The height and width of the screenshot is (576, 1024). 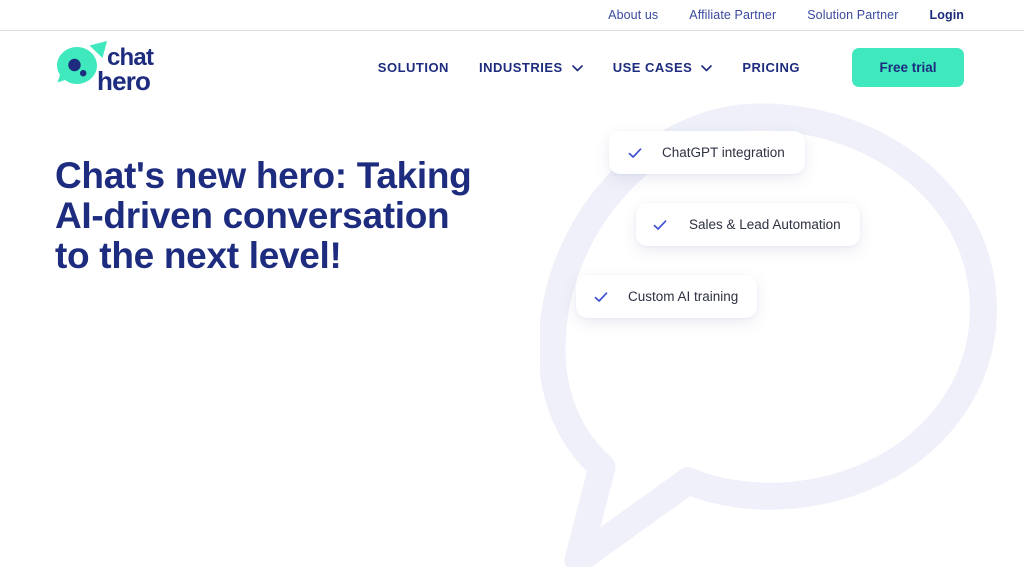 I want to click on hero-title-line-2: AI-driven conversation, so click(x=252, y=215).